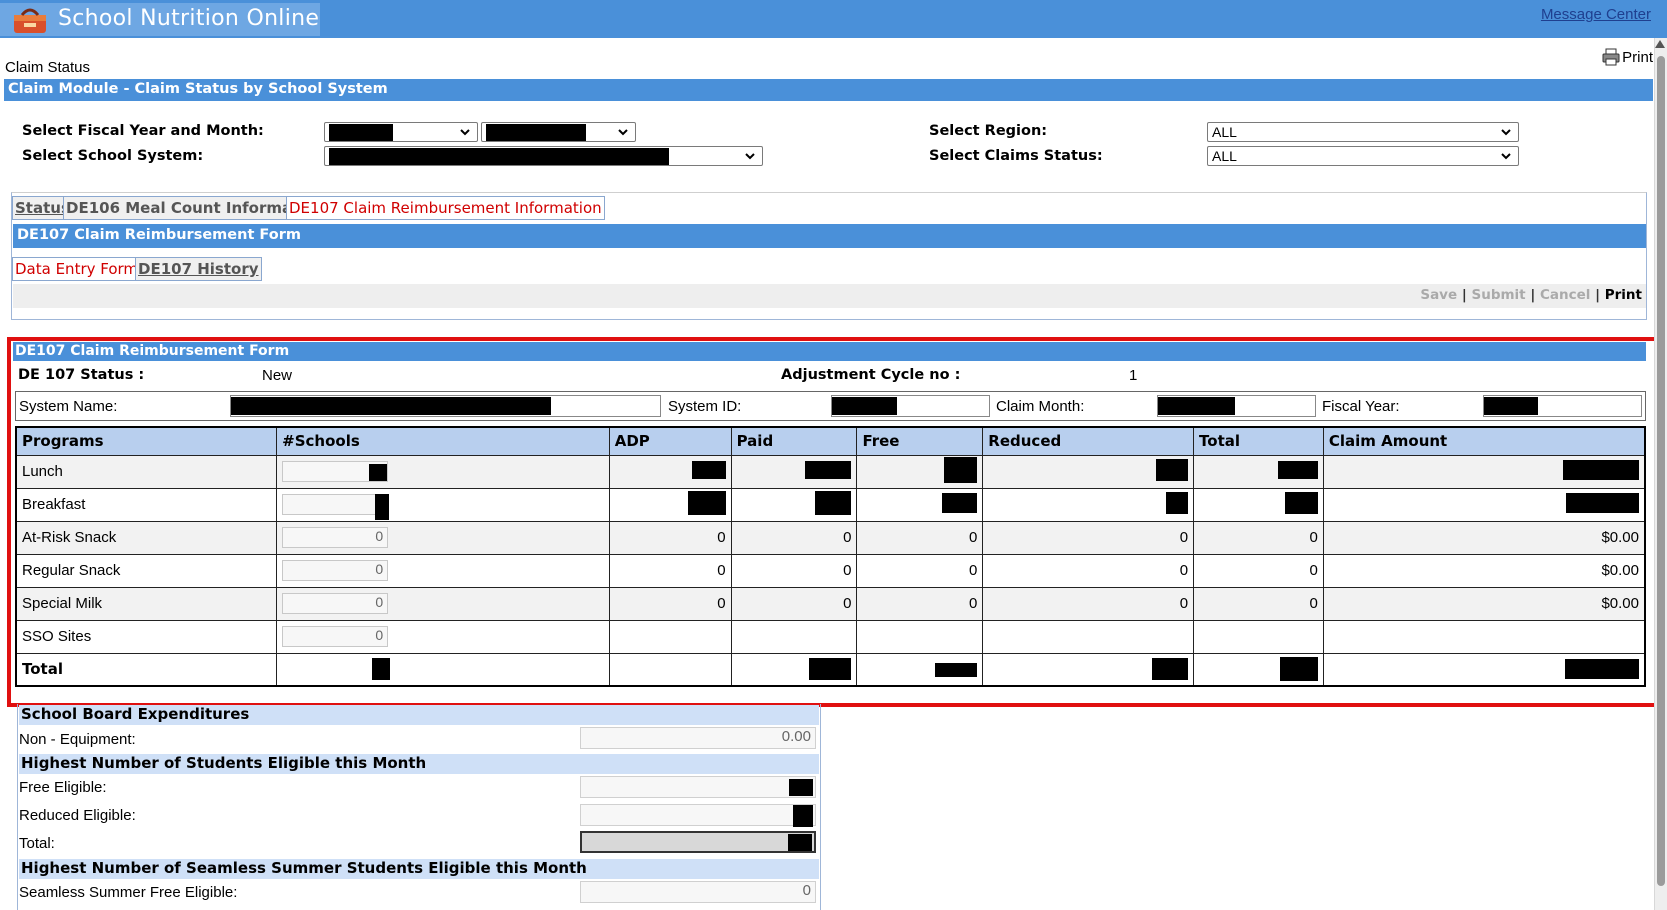 The width and height of the screenshot is (1667, 910). I want to click on free-eligible-input, so click(698, 787).